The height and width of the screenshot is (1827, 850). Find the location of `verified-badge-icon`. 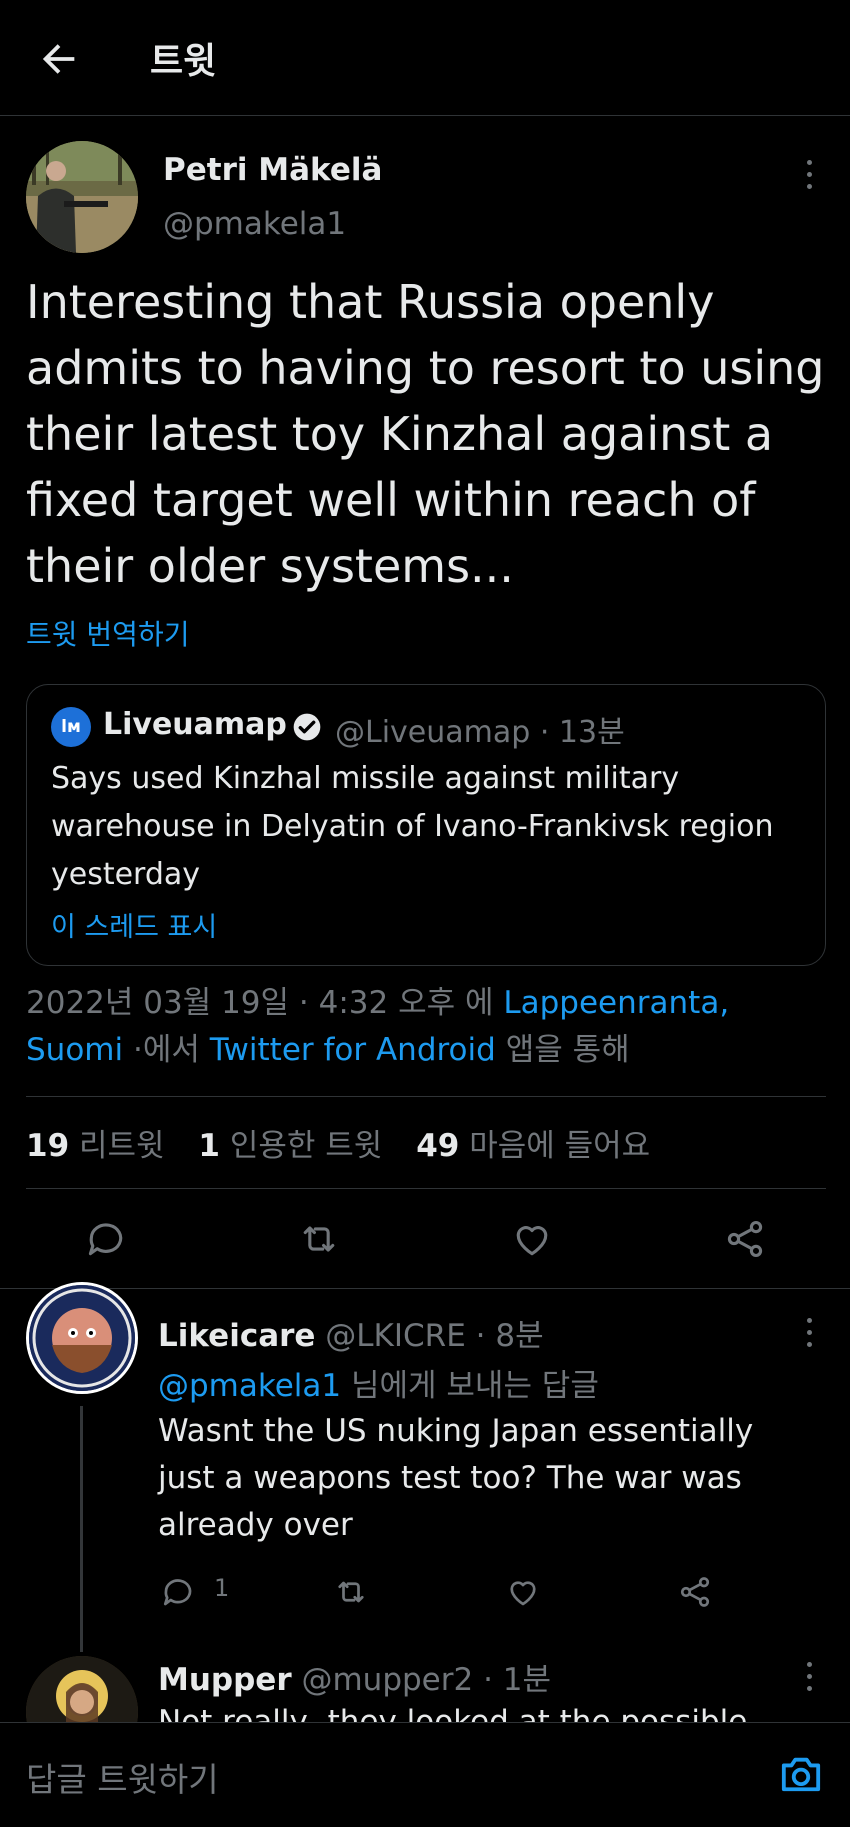

verified-badge-icon is located at coordinates (307, 727).